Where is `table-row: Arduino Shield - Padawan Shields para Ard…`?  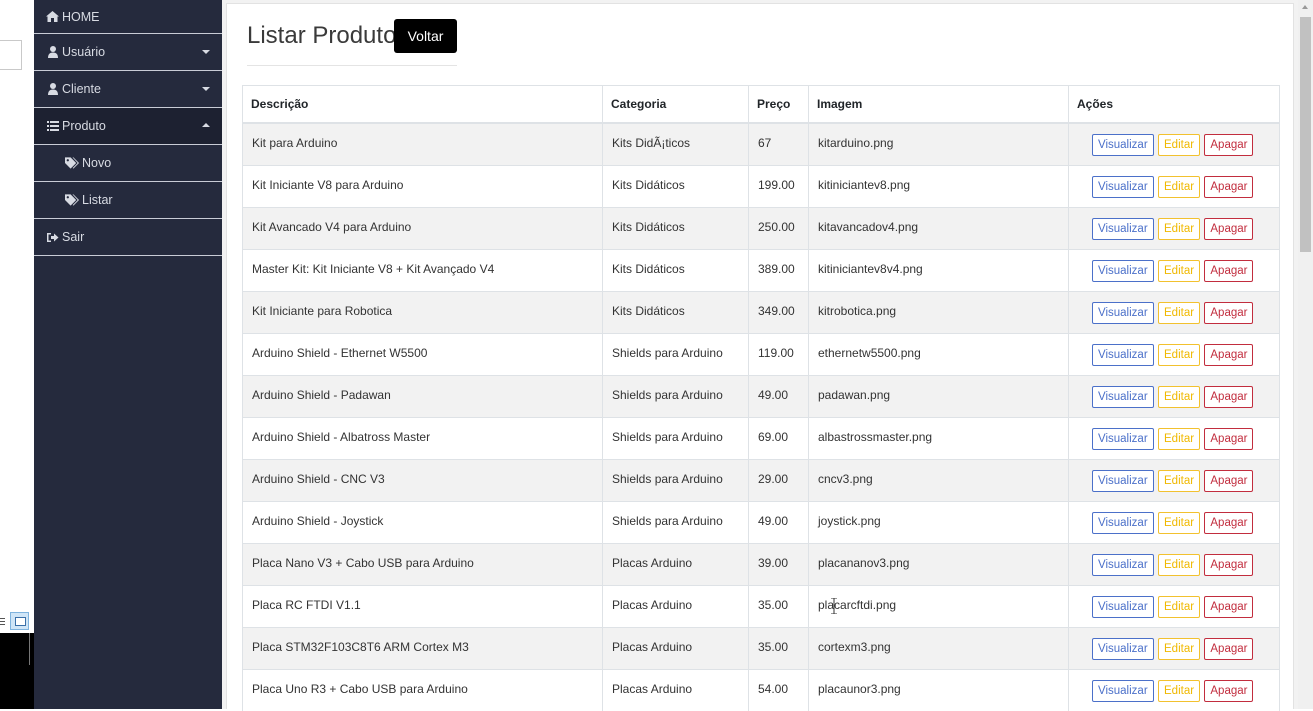 table-row: Arduino Shield - Padawan Shields para Ard… is located at coordinates (761, 395).